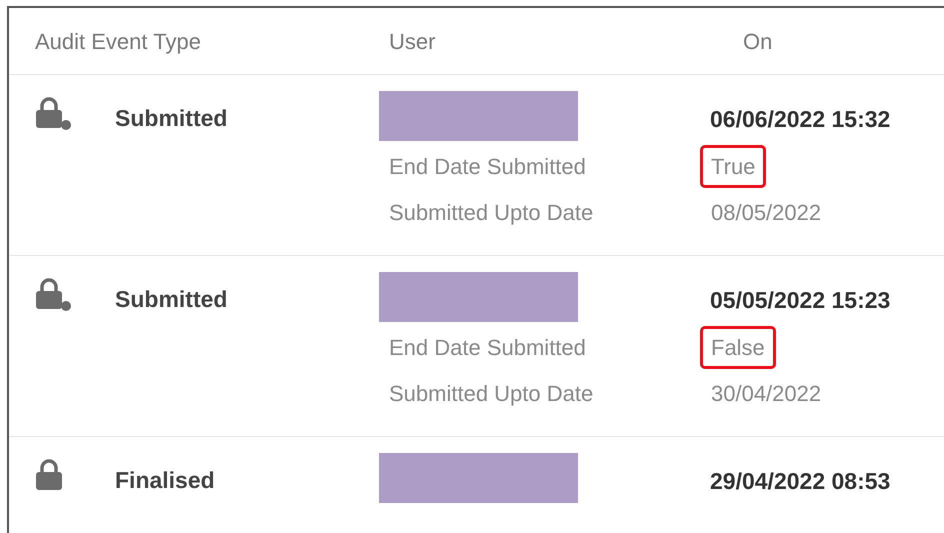  Describe the element at coordinates (766, 212) in the screenshot. I see `detail-value: 08/05/2022` at that location.